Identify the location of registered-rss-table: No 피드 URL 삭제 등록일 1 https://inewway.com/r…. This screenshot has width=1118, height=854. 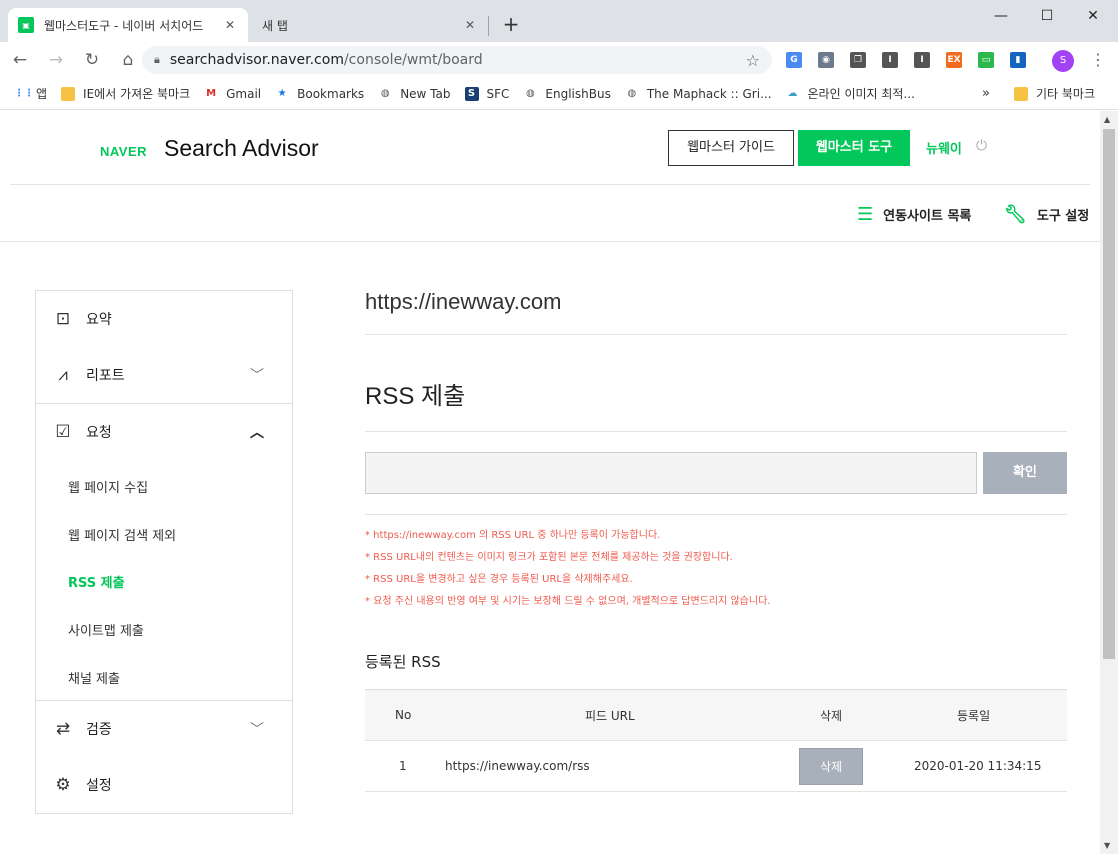
(716, 740).